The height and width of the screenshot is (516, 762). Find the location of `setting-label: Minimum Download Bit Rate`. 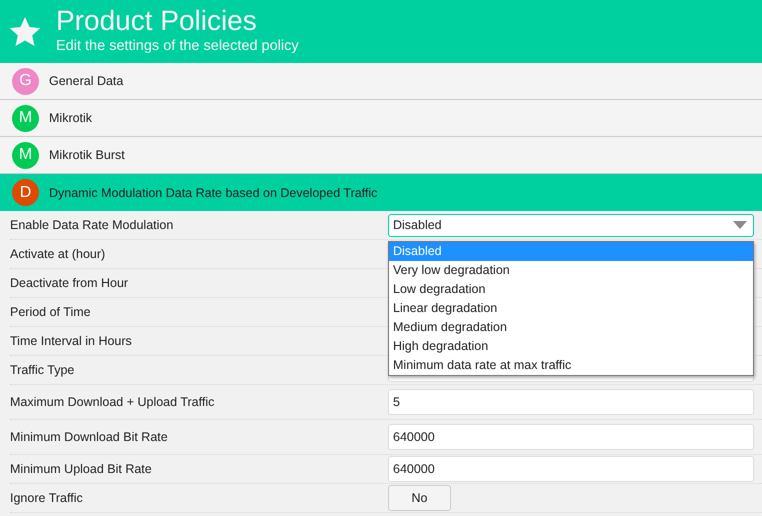

setting-label: Minimum Download Bit Rate is located at coordinates (89, 437).